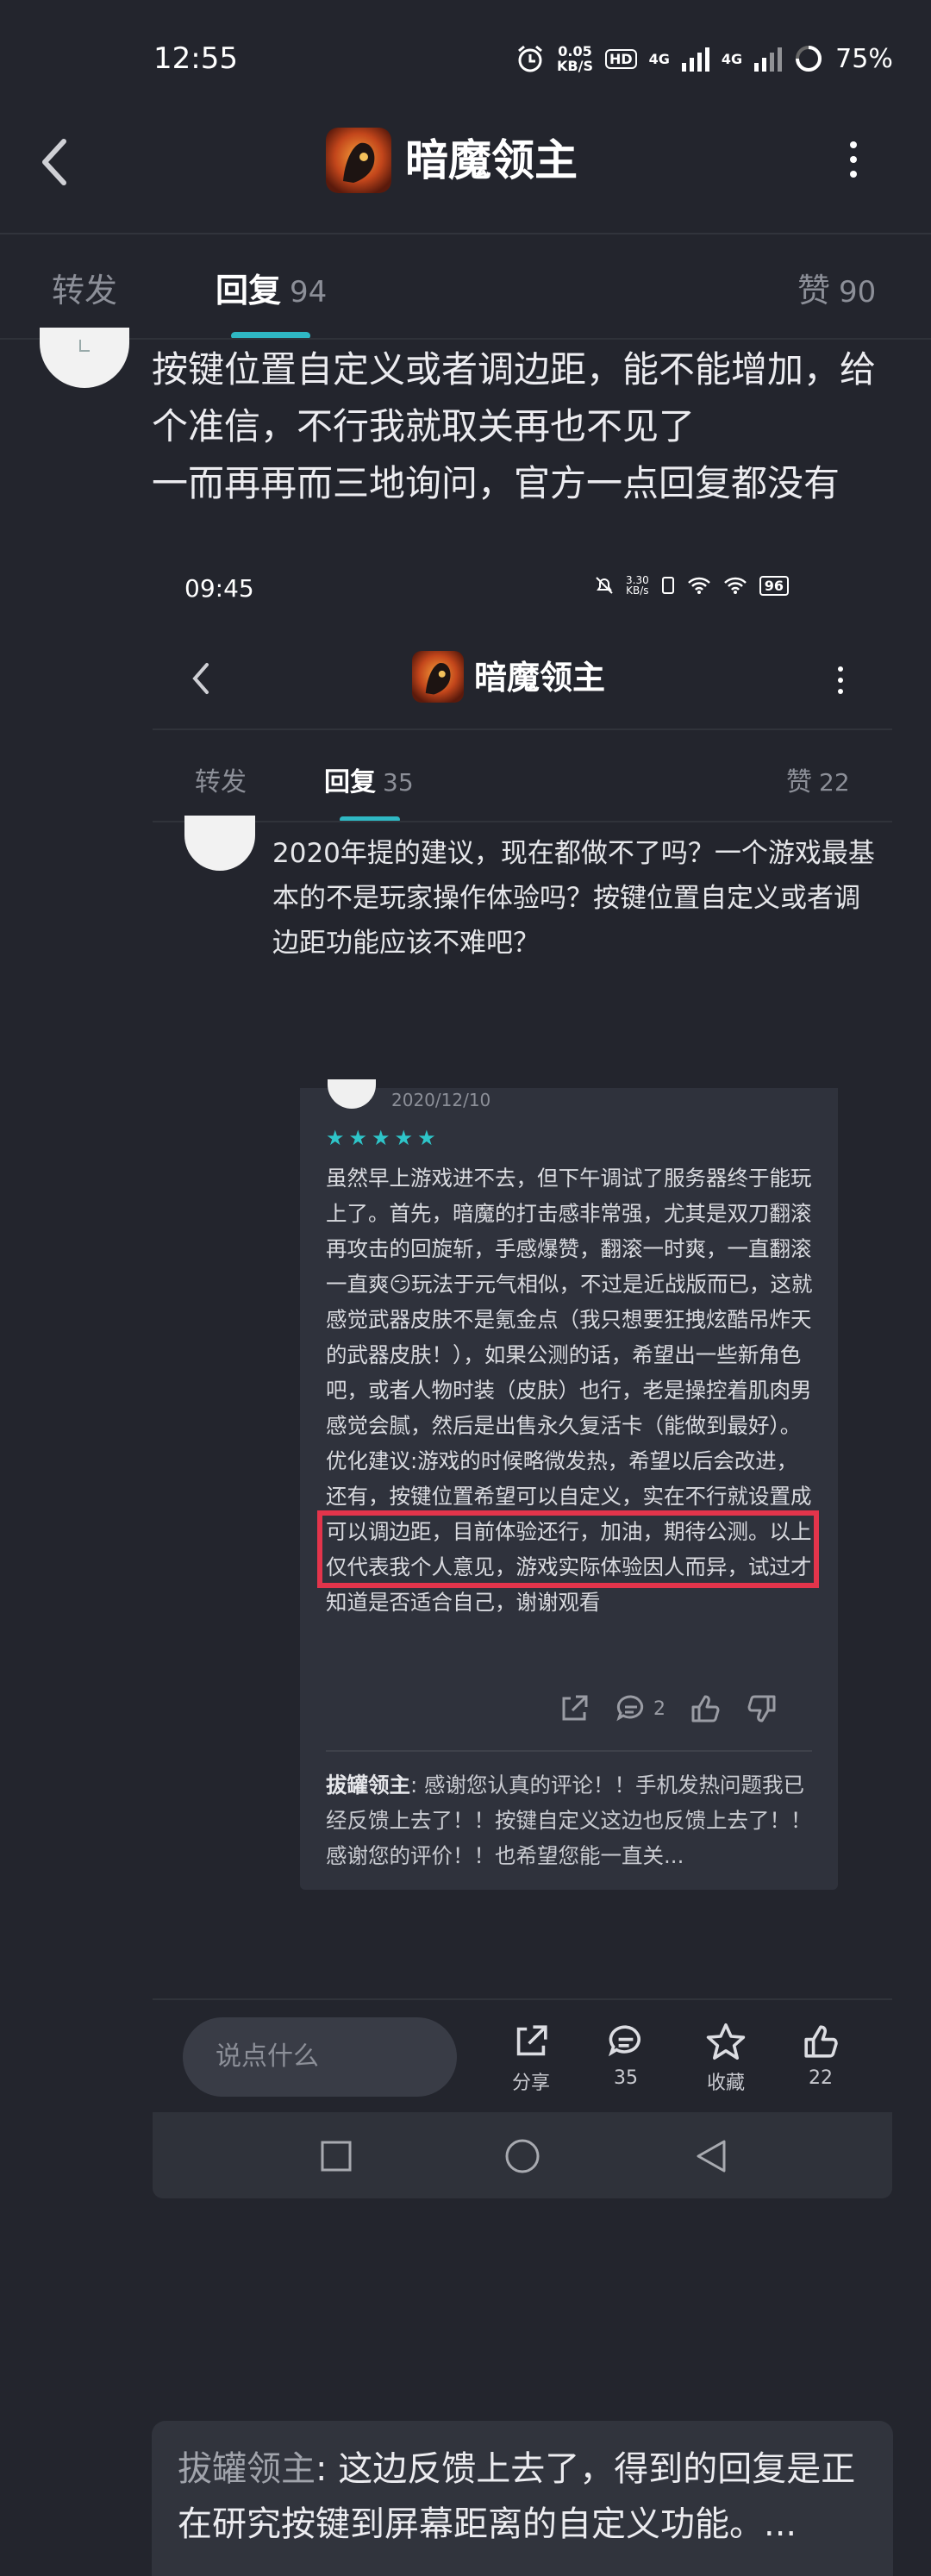 The height and width of the screenshot is (2576, 931). I want to click on embedded-title: 暗魔领主, so click(540, 678).